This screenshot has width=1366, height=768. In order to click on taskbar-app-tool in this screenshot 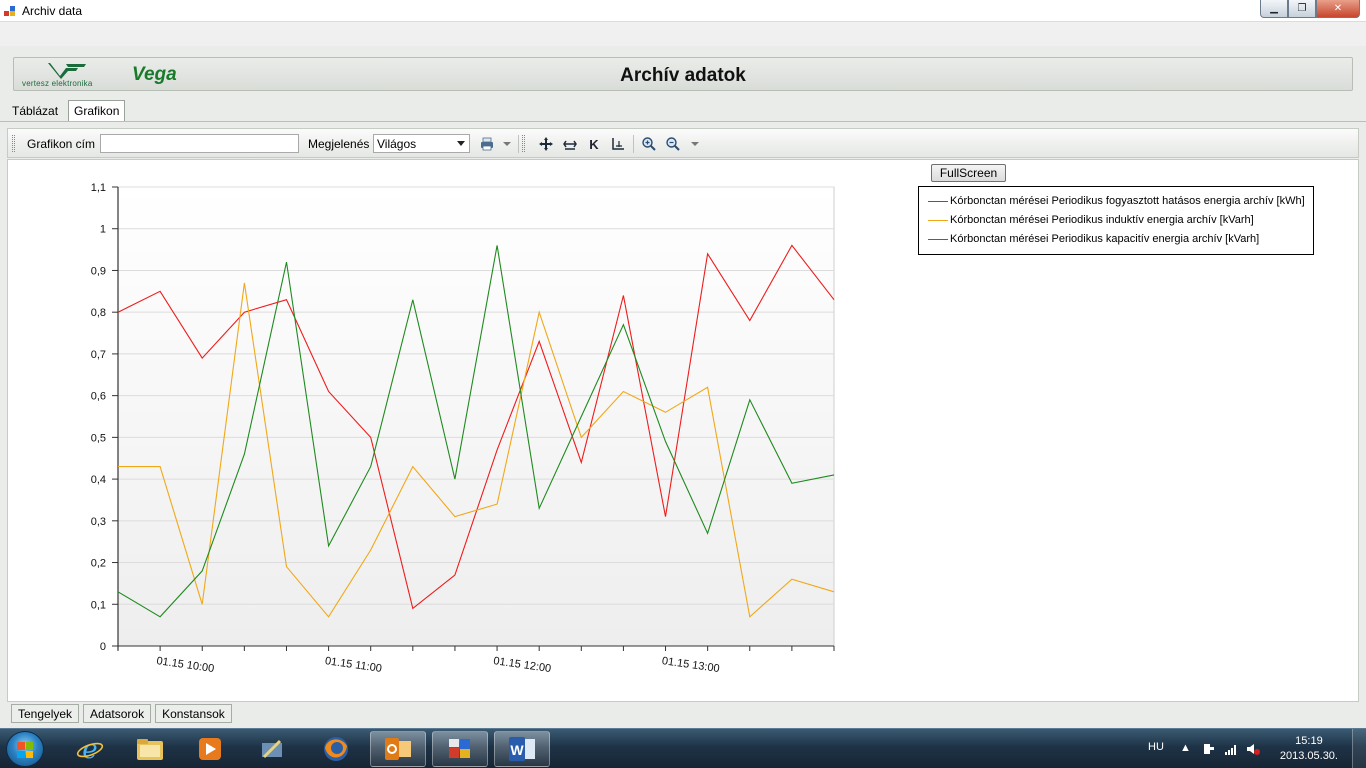, I will do `click(272, 749)`.